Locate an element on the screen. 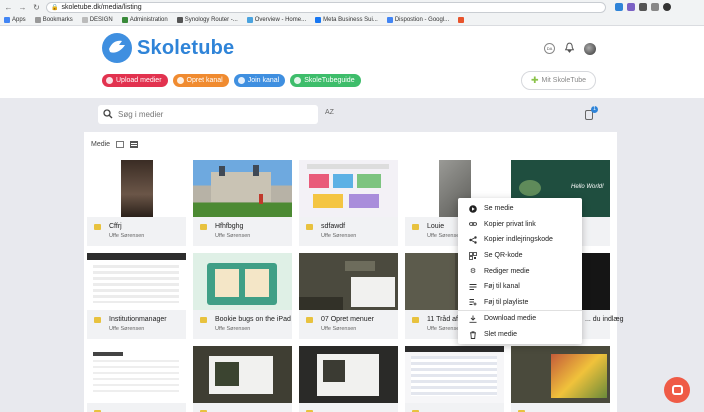 The image size is (704, 412). language-toggle: DA is located at coordinates (549, 48).